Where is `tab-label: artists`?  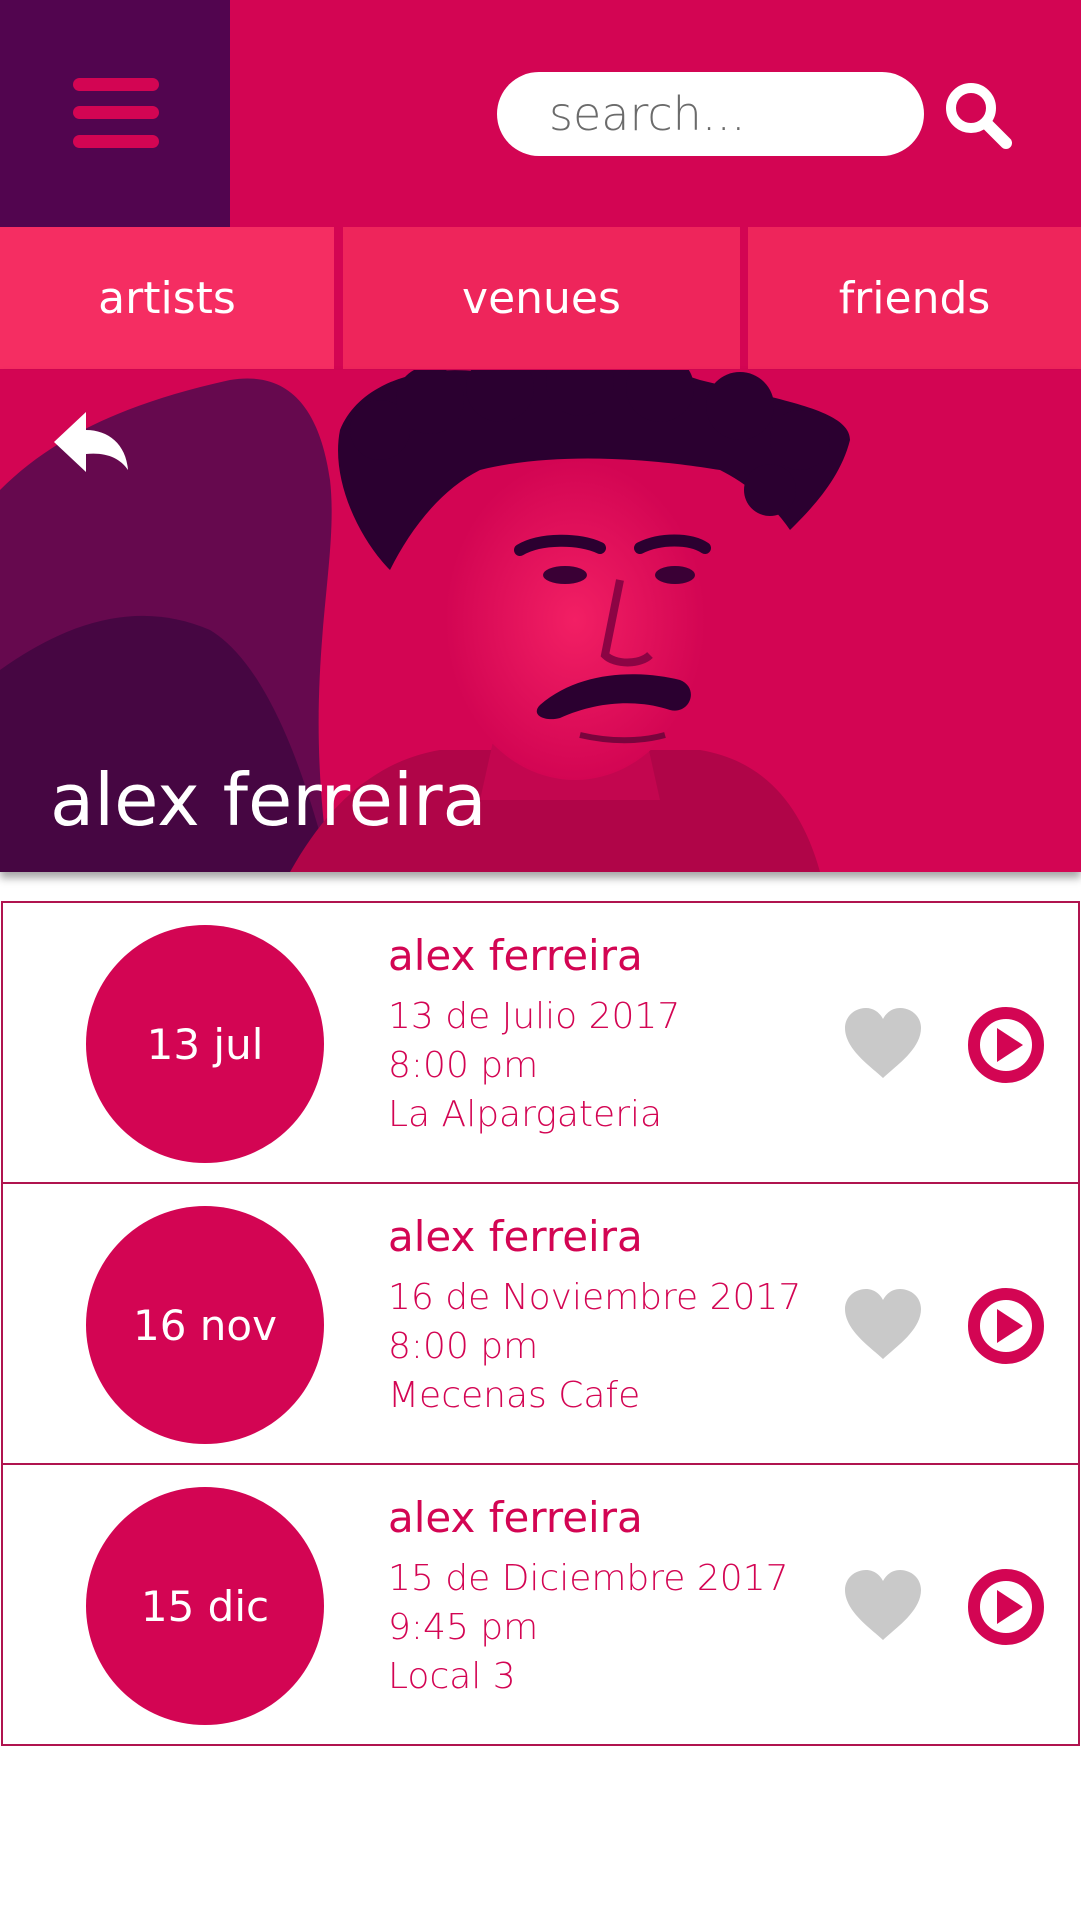
tab-label: artists is located at coordinates (167, 298).